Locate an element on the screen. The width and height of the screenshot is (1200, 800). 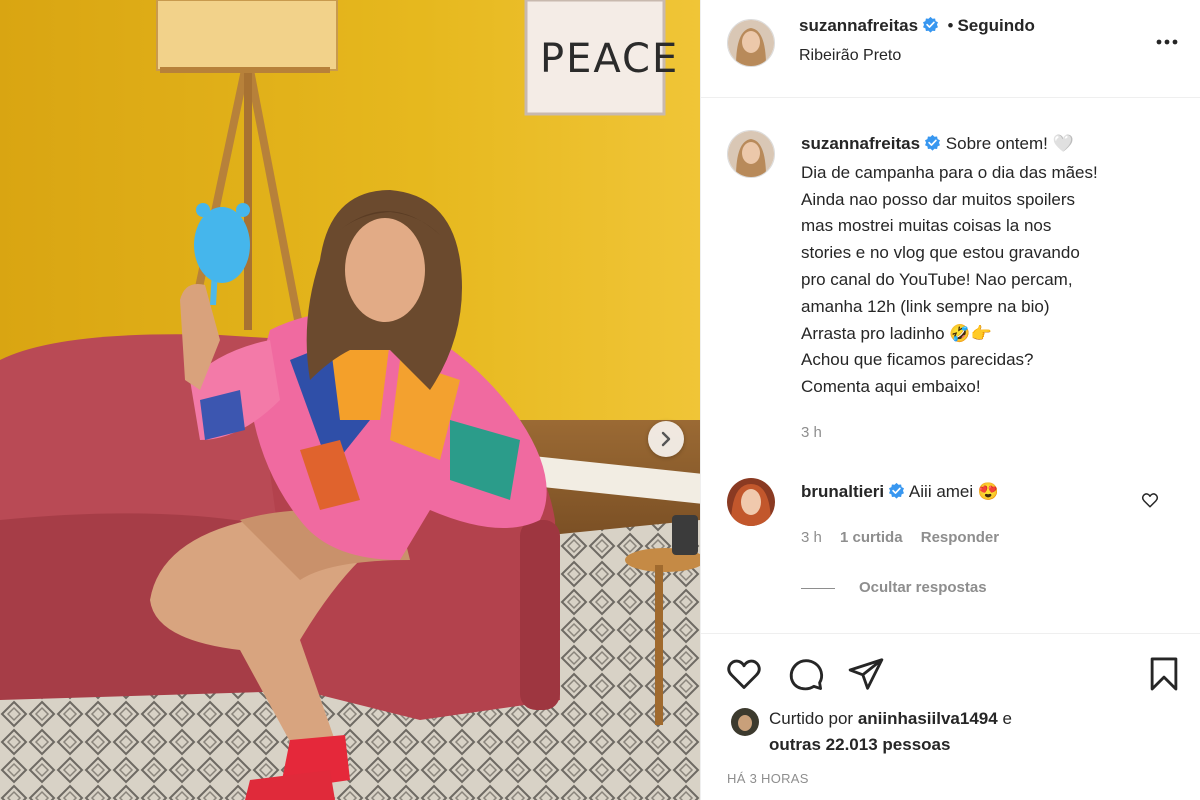
action-divider is located at coordinates (950, 633).